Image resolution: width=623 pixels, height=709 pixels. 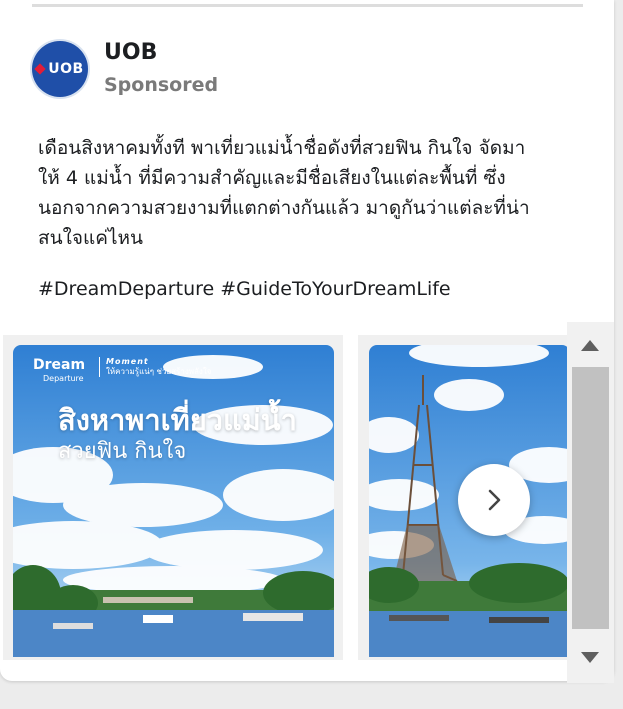 I want to click on post-text-line: สนใจแค่ไหน, so click(x=91, y=238).